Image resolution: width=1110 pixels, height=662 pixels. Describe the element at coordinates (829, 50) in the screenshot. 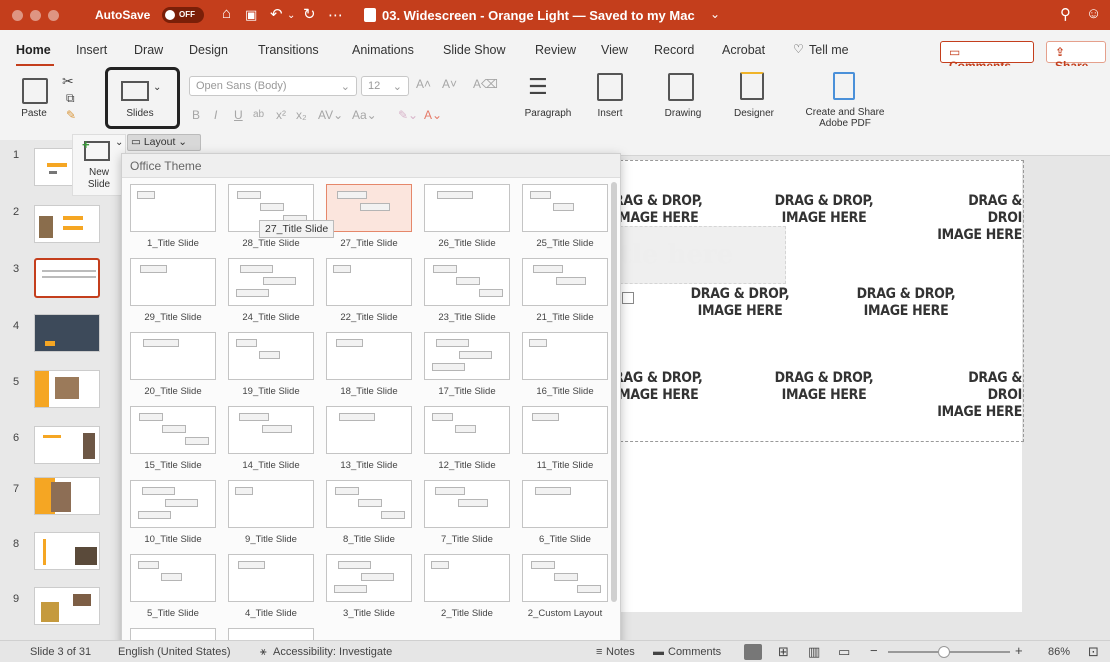

I see `tell-me-search: Tell me` at that location.